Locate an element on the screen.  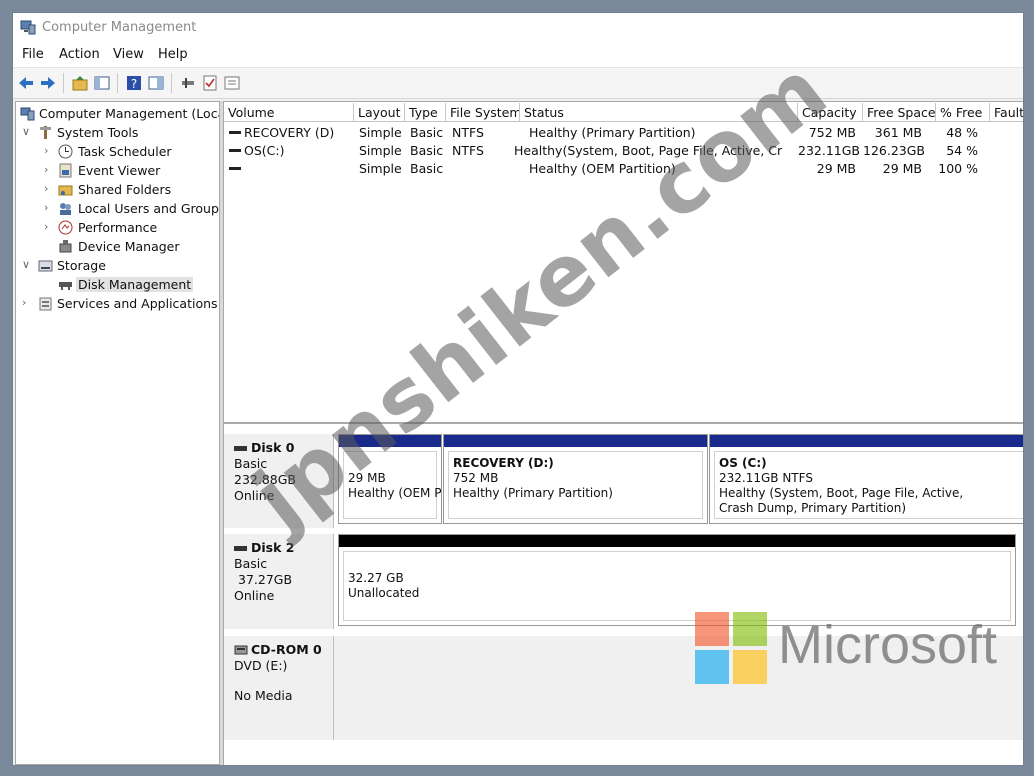
event-viewer-icon is located at coordinates (65, 170).